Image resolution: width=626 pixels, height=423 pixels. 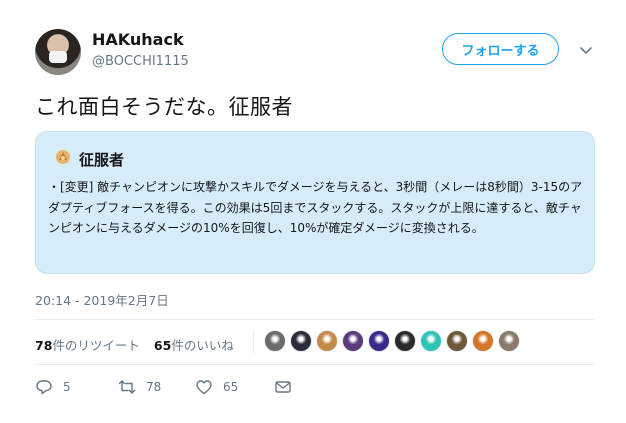 I want to click on mail-icon, so click(x=283, y=387).